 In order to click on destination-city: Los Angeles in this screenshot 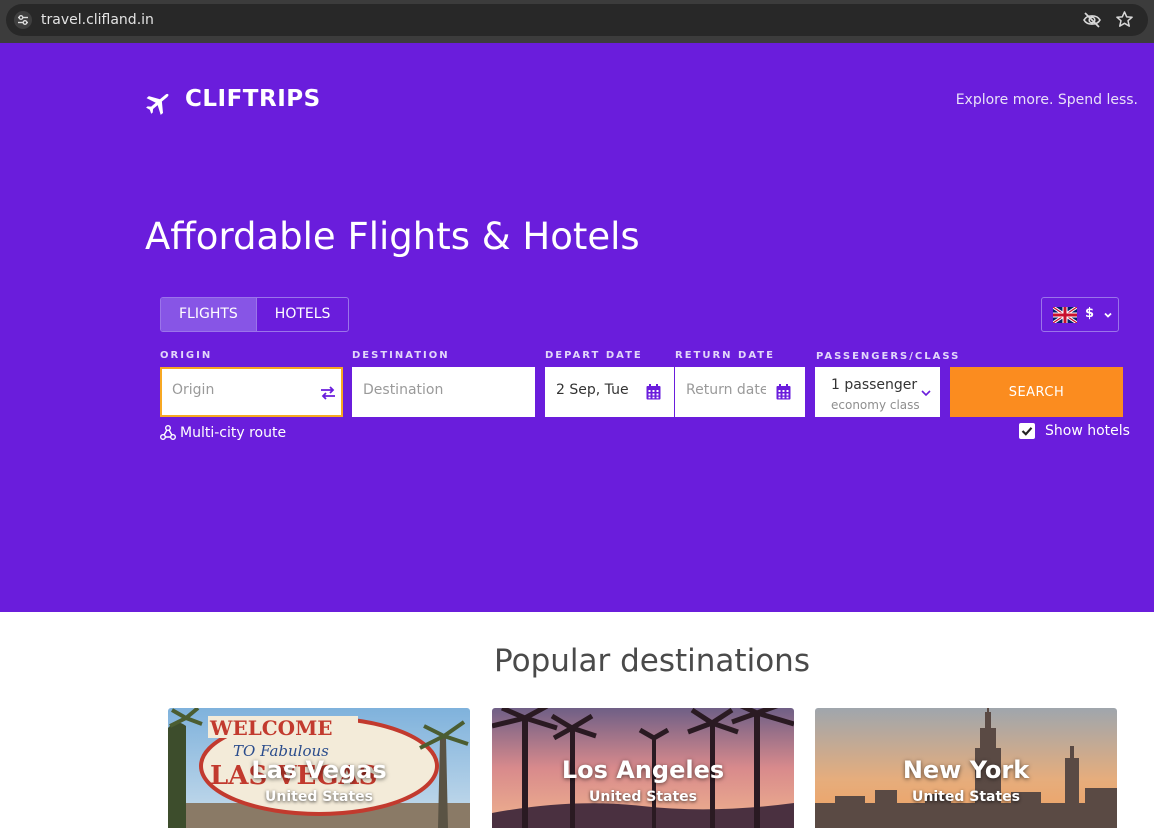, I will do `click(643, 770)`.